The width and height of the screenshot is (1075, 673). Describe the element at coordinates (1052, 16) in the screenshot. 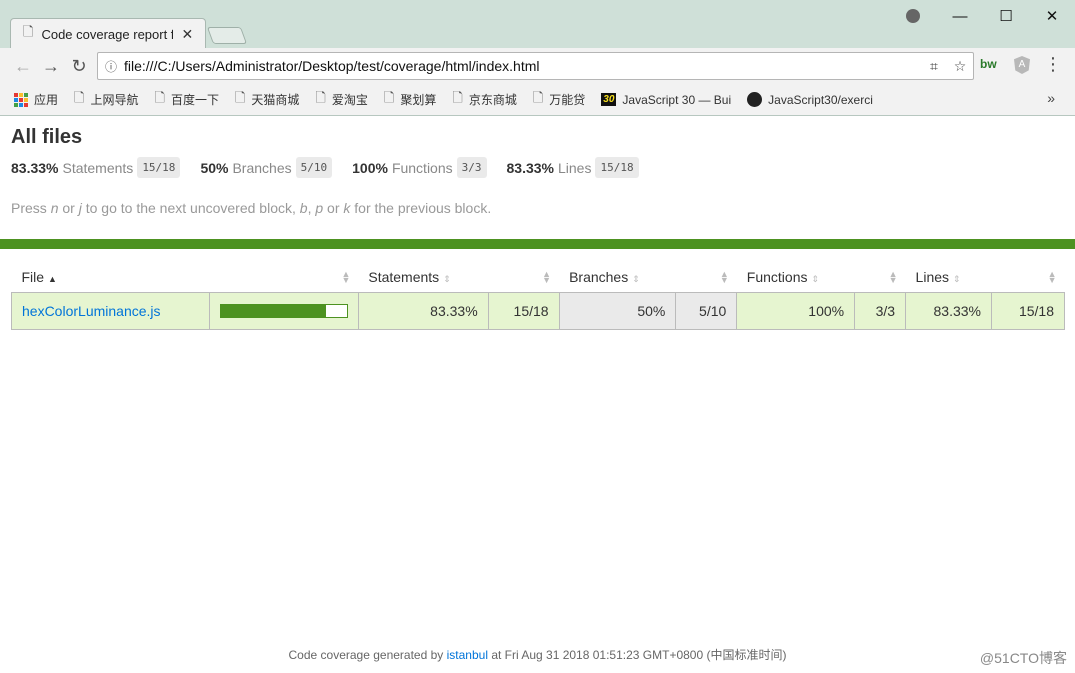

I see `close-window-button: ✕` at that location.